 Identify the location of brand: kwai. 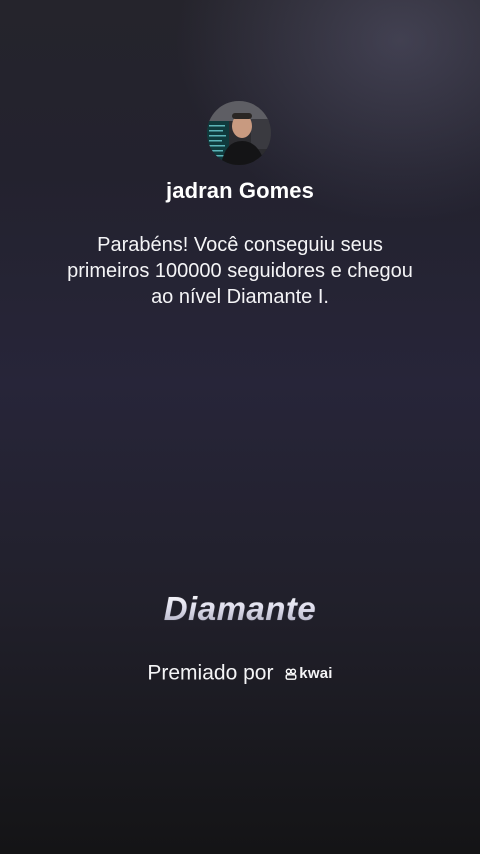
(308, 673).